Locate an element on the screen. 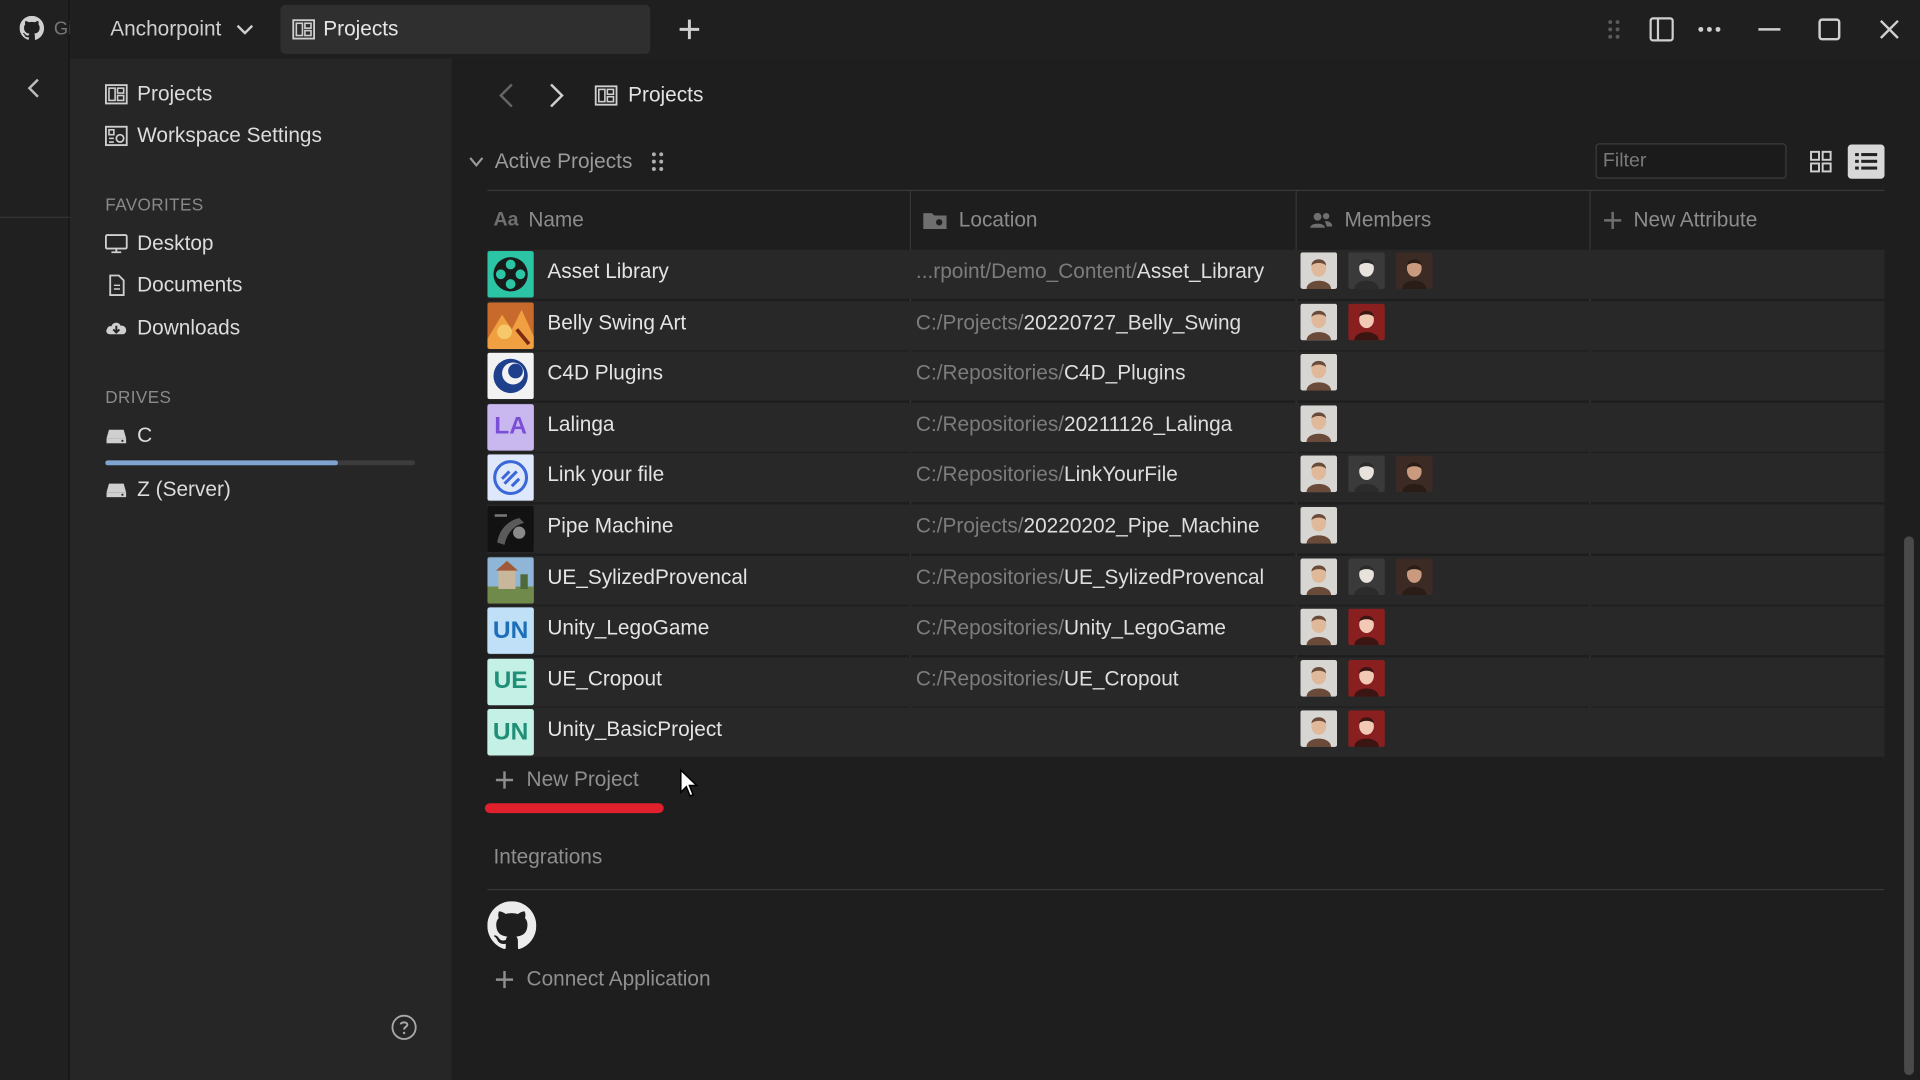 The image size is (1920, 1080). new-project-button: New Project is located at coordinates (566, 779).